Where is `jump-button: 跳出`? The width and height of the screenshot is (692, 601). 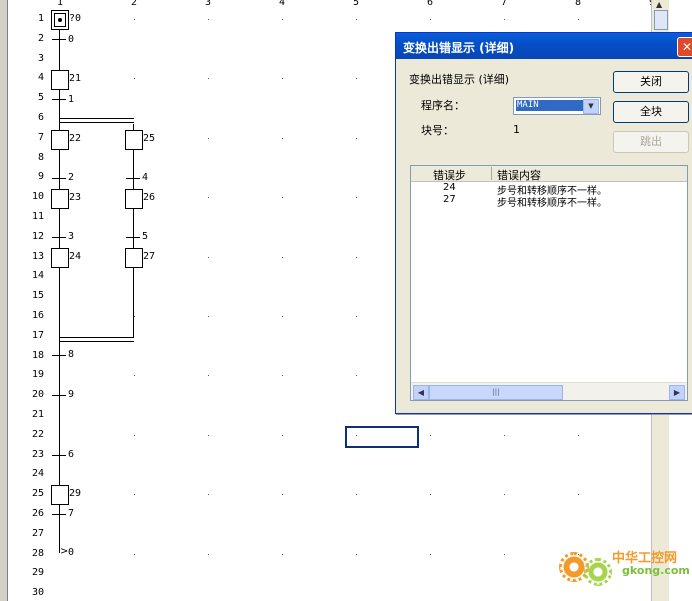 jump-button: 跳出 is located at coordinates (651, 142).